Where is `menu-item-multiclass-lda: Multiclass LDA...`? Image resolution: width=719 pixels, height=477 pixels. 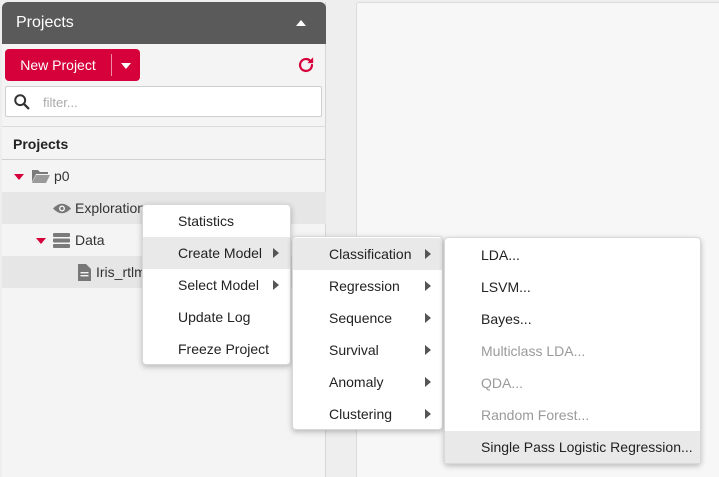 menu-item-multiclass-lda: Multiclass LDA... is located at coordinates (533, 351).